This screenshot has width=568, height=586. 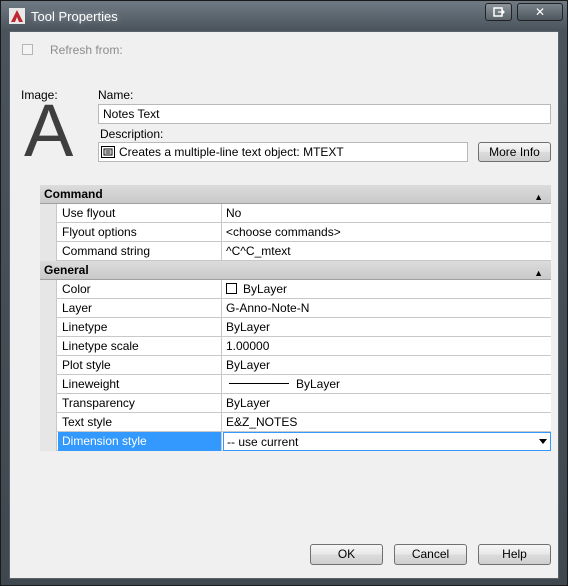 What do you see at coordinates (387, 251) in the screenshot?
I see `property-value: ^C^C_mtext` at bounding box center [387, 251].